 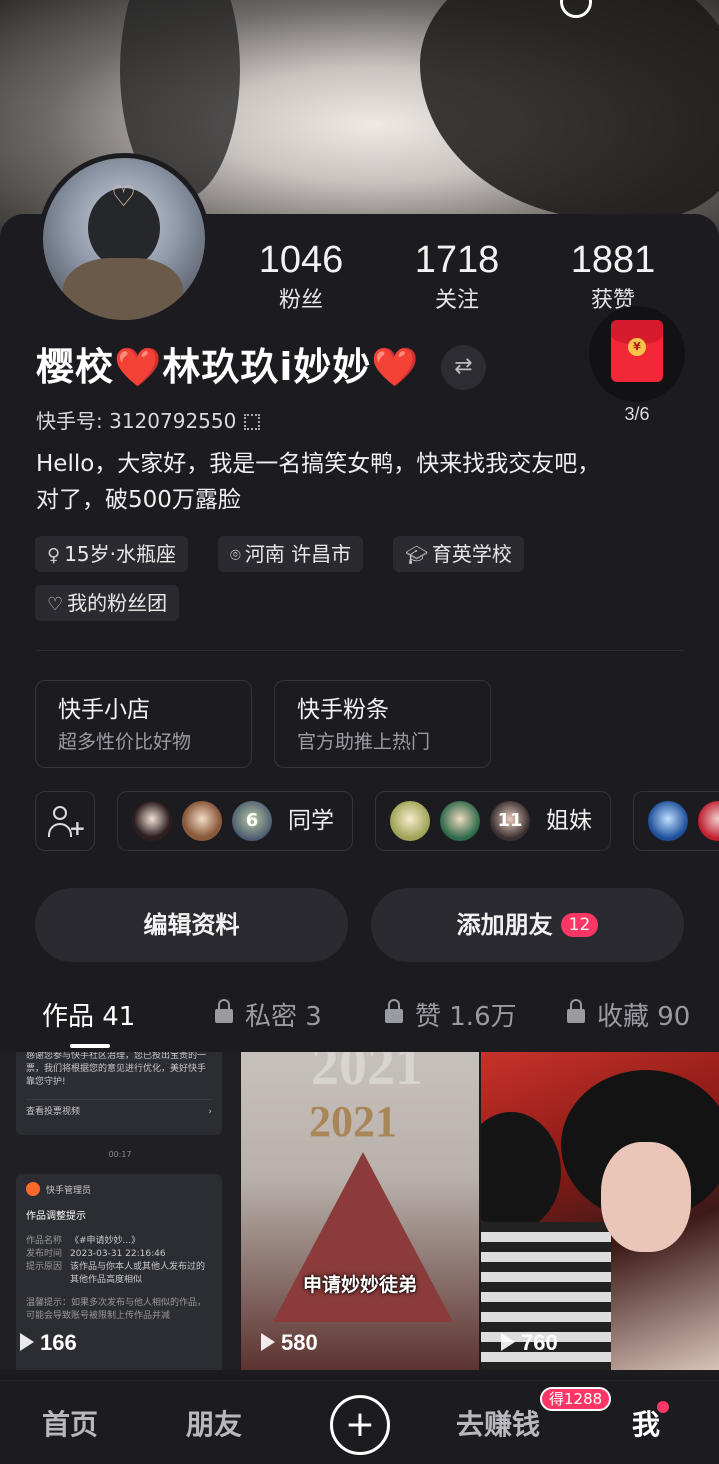 What do you see at coordinates (457, 260) in the screenshot?
I see `following-count: 1718` at bounding box center [457, 260].